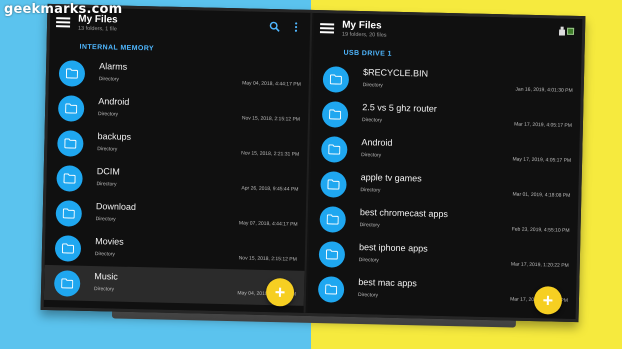 The width and height of the screenshot is (622, 349). Describe the element at coordinates (108, 171) in the screenshot. I see `file-name: DCIM` at that location.